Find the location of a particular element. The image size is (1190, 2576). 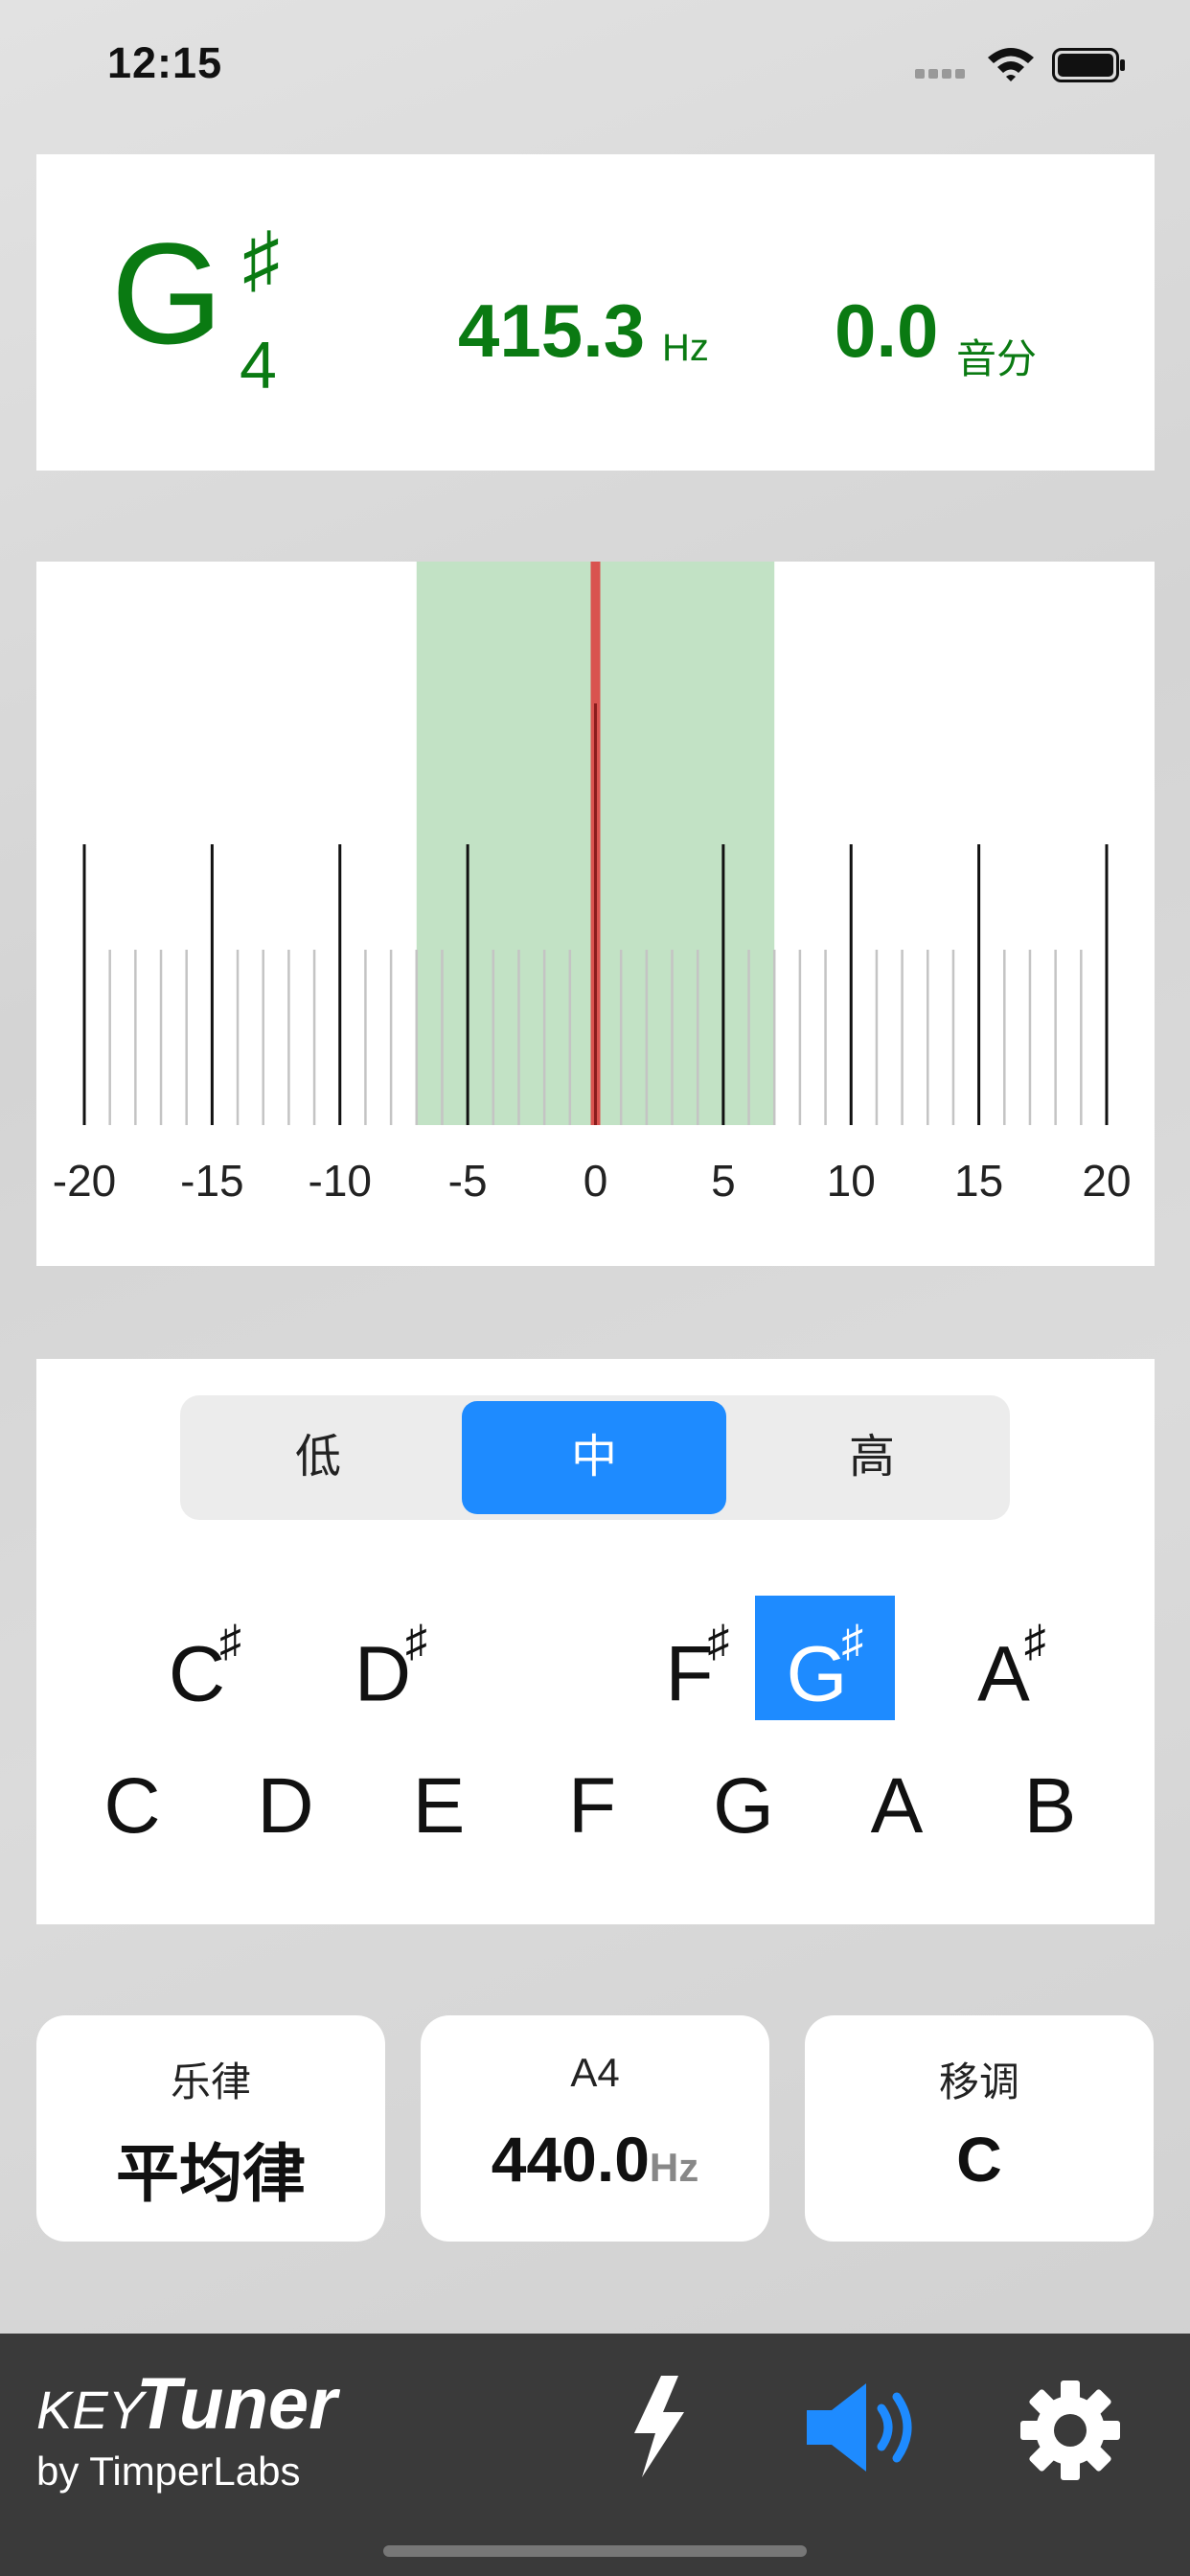

key-label: C is located at coordinates (197, 1674).